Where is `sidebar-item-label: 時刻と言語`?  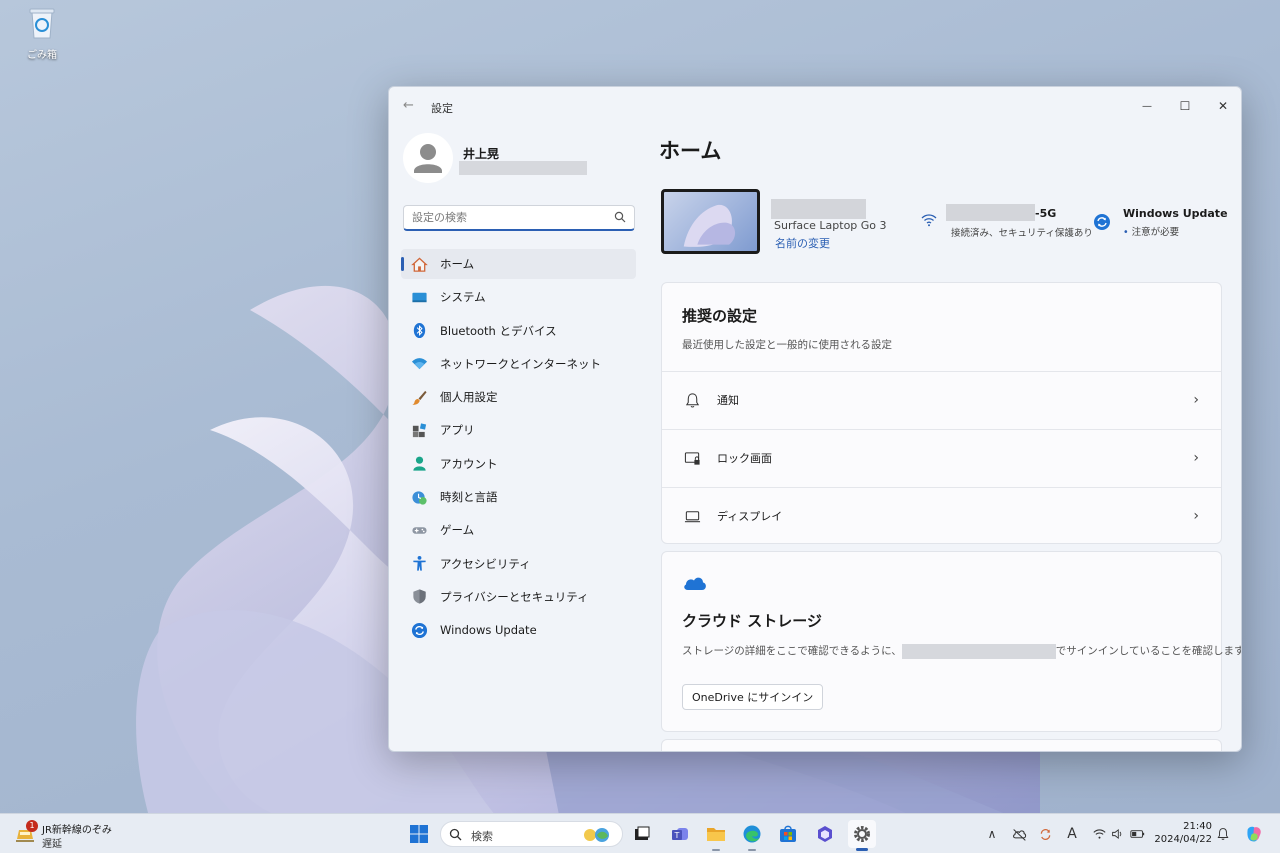
sidebar-item-label: 時刻と言語 is located at coordinates (469, 497).